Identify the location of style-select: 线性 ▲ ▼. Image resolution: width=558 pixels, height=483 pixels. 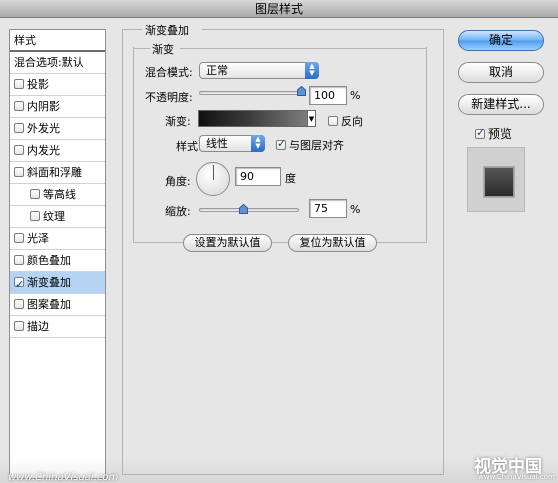
(232, 143).